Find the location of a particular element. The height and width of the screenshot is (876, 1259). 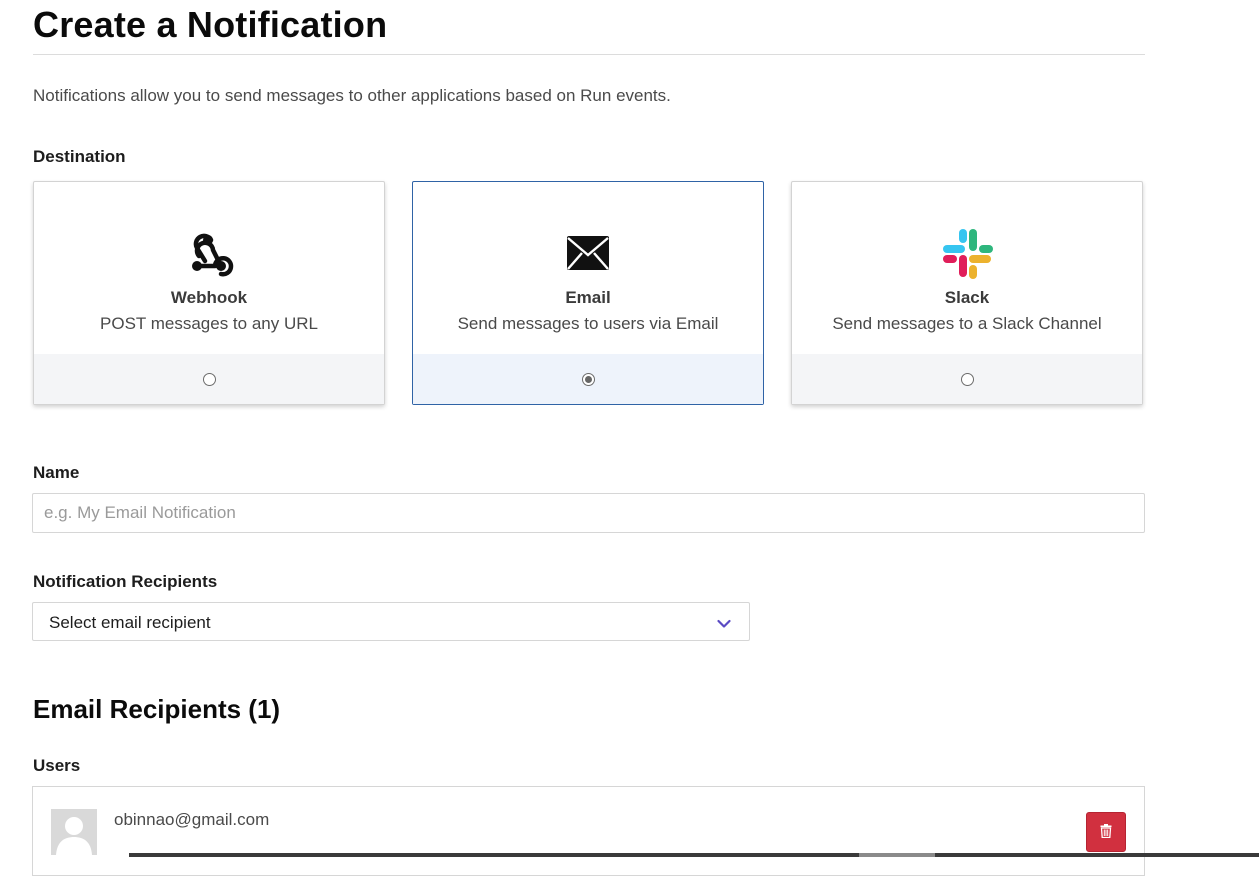

webhook-description: POST messages to any URL is located at coordinates (209, 323).